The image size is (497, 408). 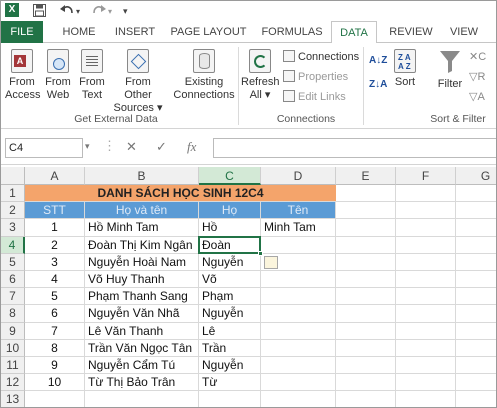 What do you see at coordinates (476, 228) in the screenshot?
I see `cell-g3` at bounding box center [476, 228].